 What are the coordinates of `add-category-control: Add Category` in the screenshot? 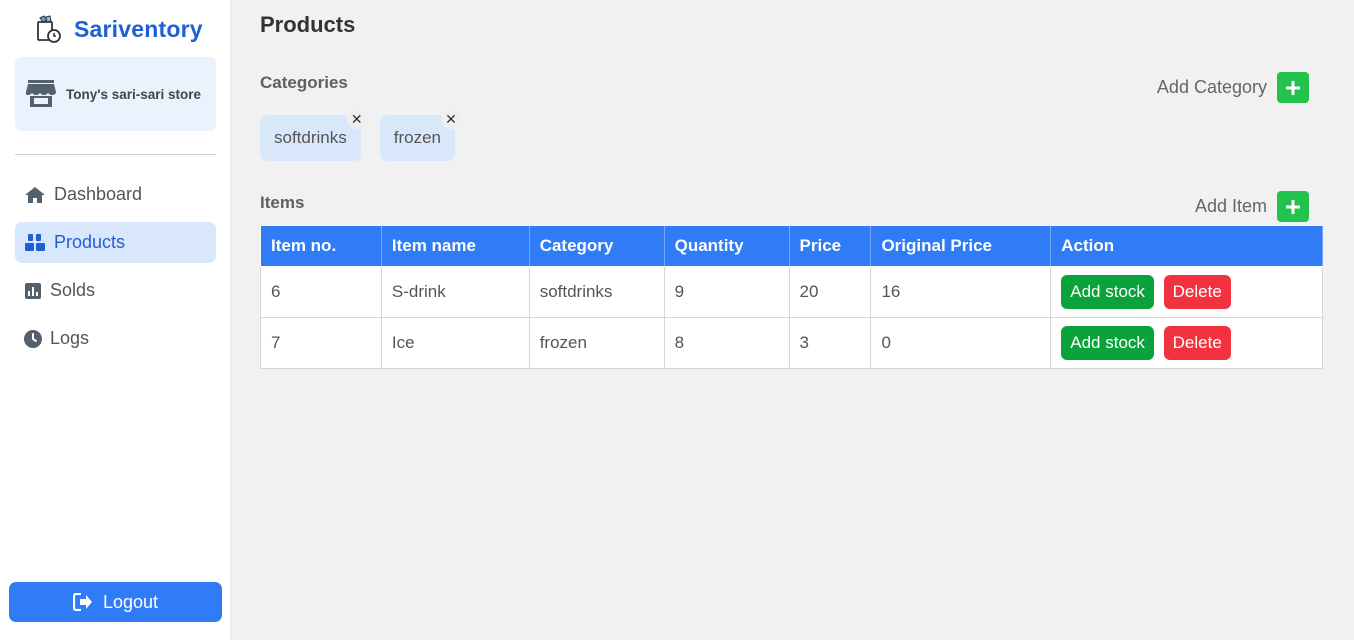 It's located at (1233, 87).